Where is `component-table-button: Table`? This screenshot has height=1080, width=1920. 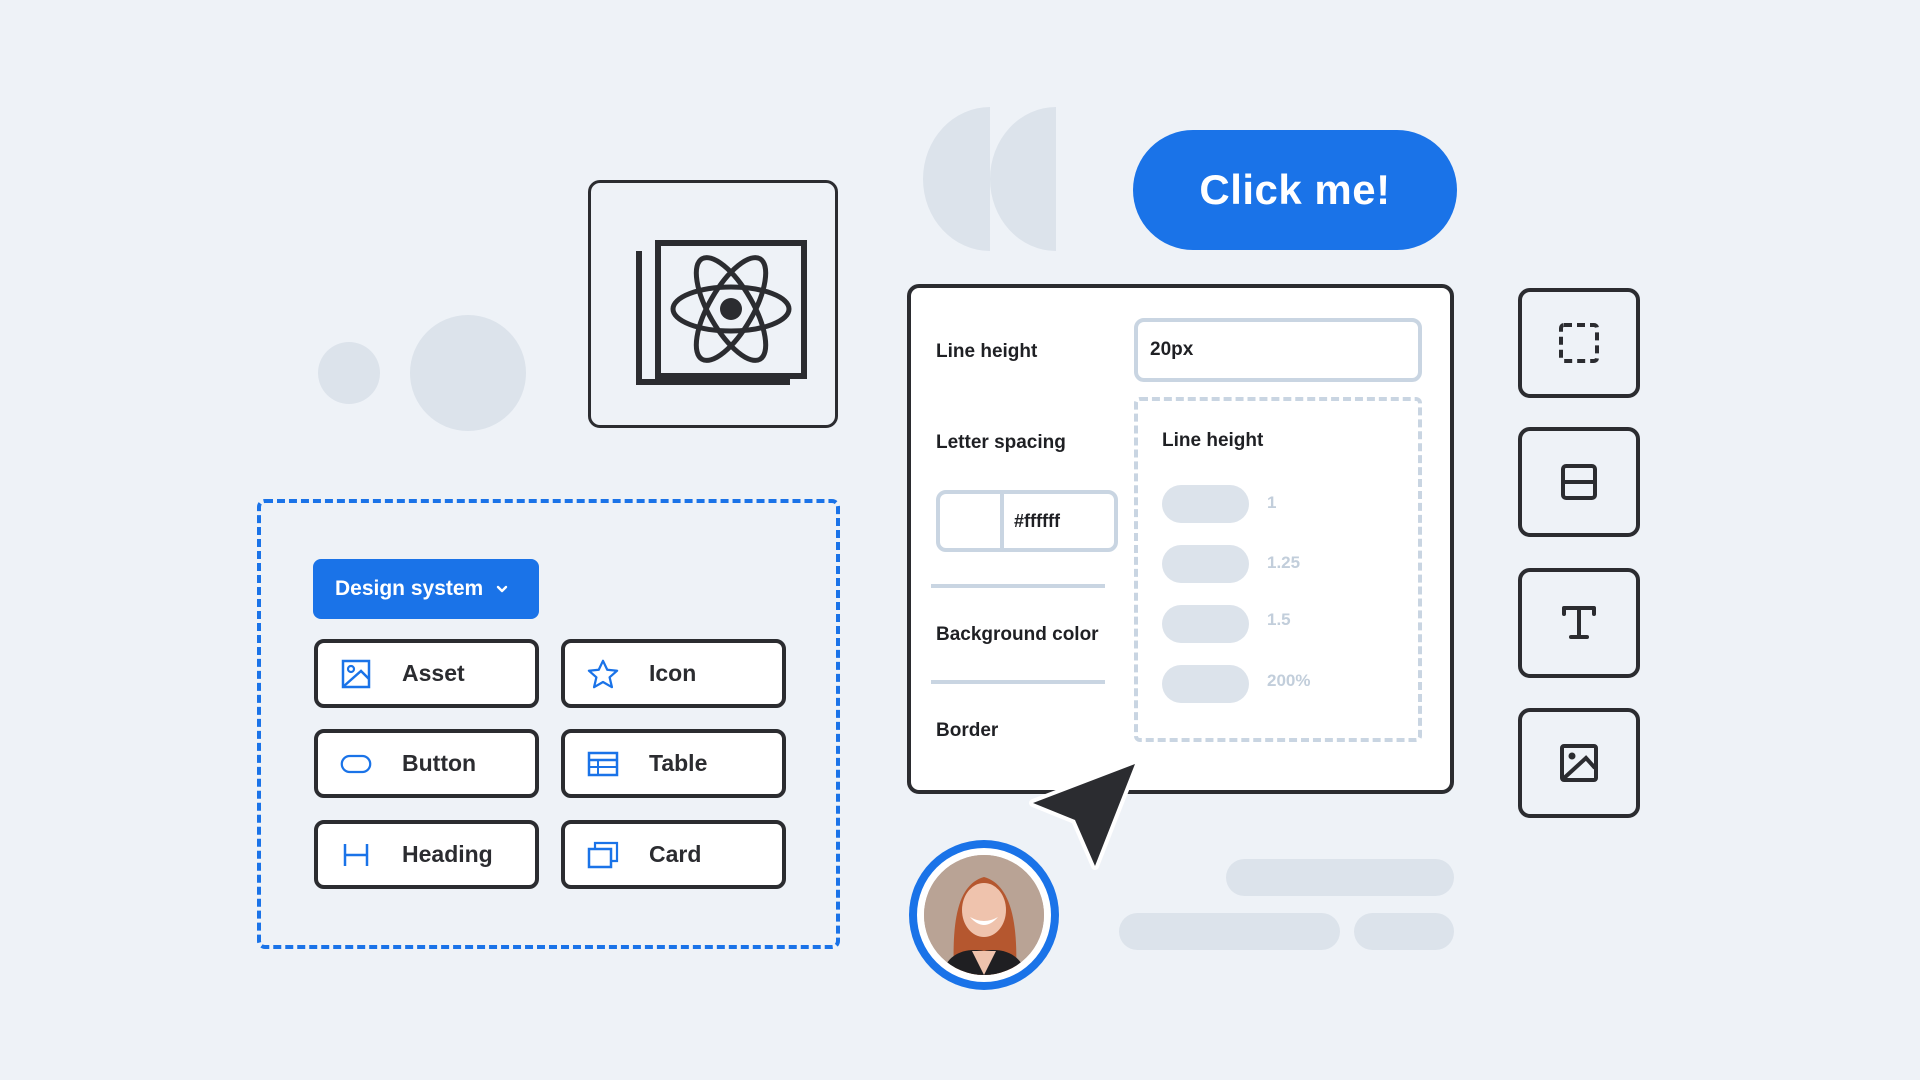 component-table-button: Table is located at coordinates (673, 763).